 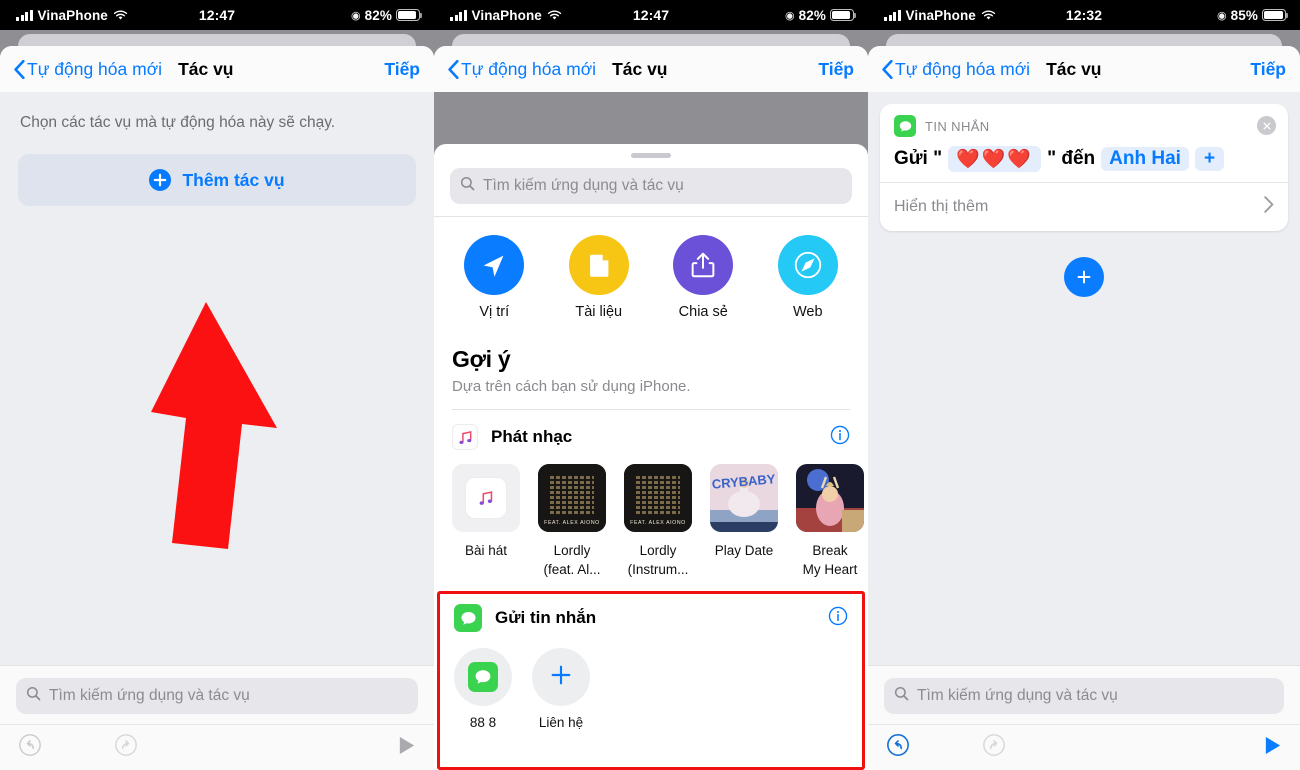 I want to click on back-label-3: Tự động hóa mới, so click(x=963, y=68).